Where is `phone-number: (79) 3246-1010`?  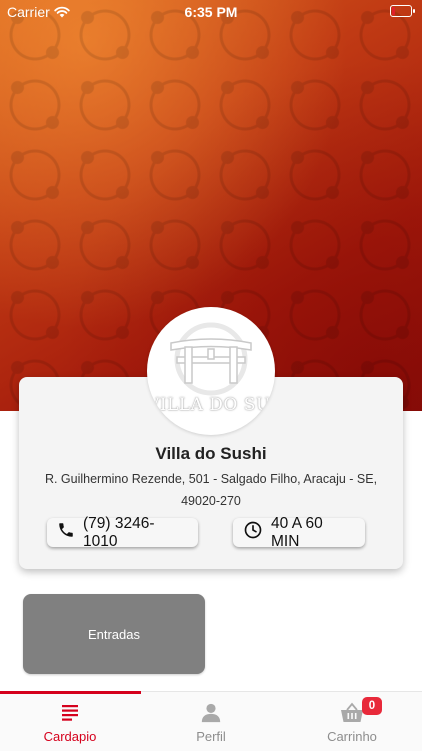 phone-number: (79) 3246-1010 is located at coordinates (119, 532).